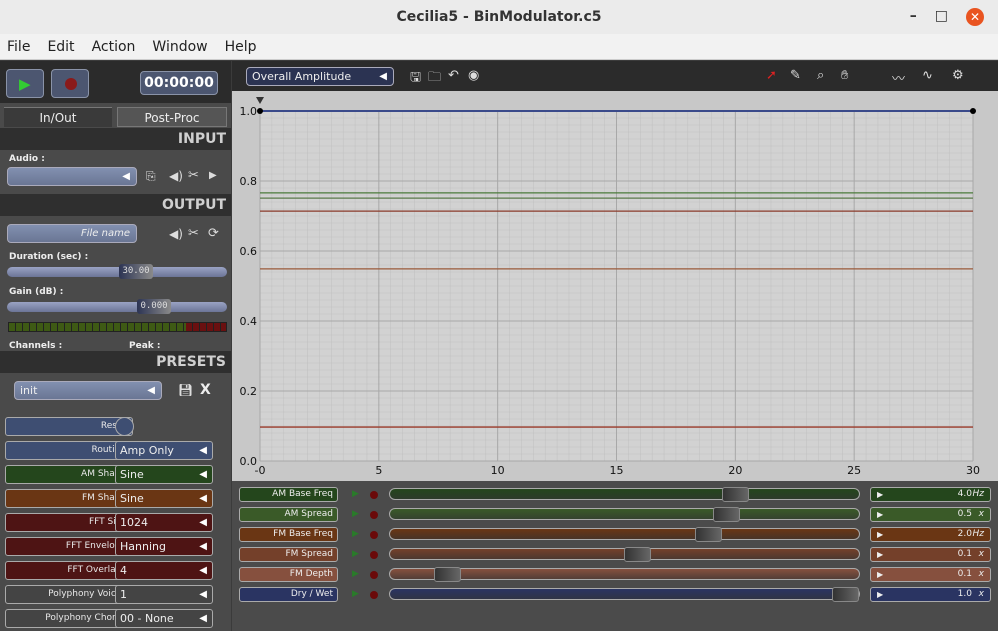 Image resolution: width=998 pixels, height=631 pixels. What do you see at coordinates (117, 306) in the screenshot?
I see `gain-slider: 0.000` at bounding box center [117, 306].